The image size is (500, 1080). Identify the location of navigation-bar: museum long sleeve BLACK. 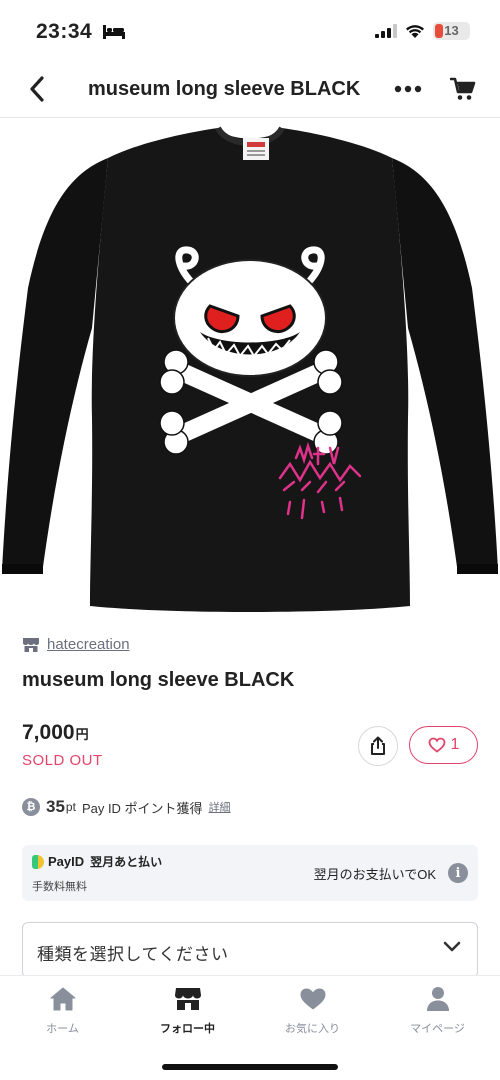
(250, 90).